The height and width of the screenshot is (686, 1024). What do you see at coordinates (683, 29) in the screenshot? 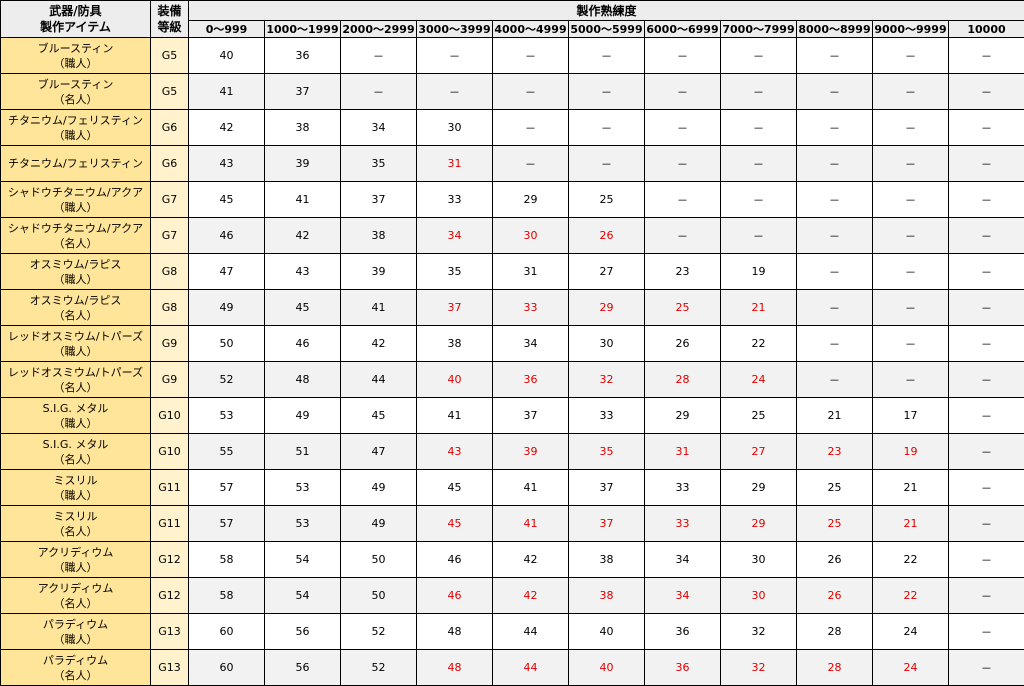
I see `range-header-6: 6000～6999` at bounding box center [683, 29].